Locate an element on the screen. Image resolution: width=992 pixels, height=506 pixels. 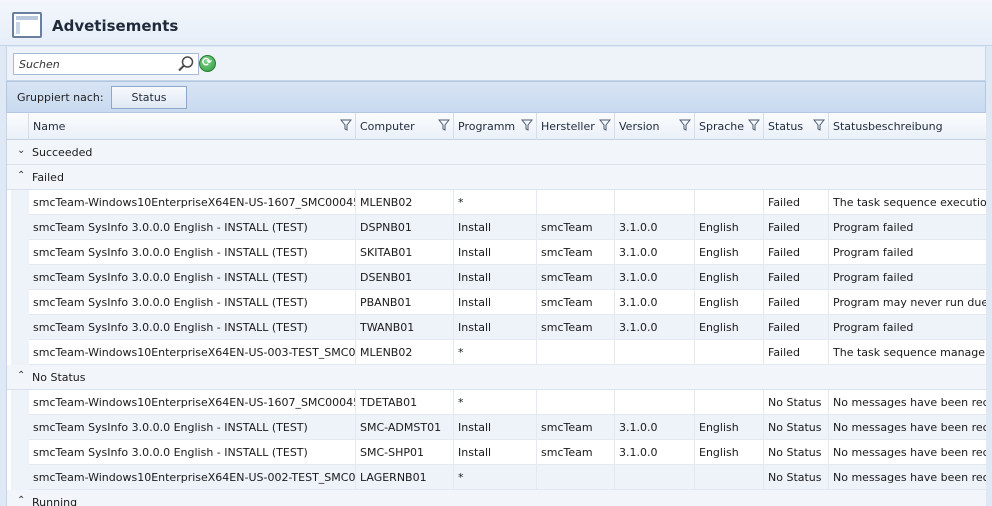
column-header-label: Name is located at coordinates (49, 126).